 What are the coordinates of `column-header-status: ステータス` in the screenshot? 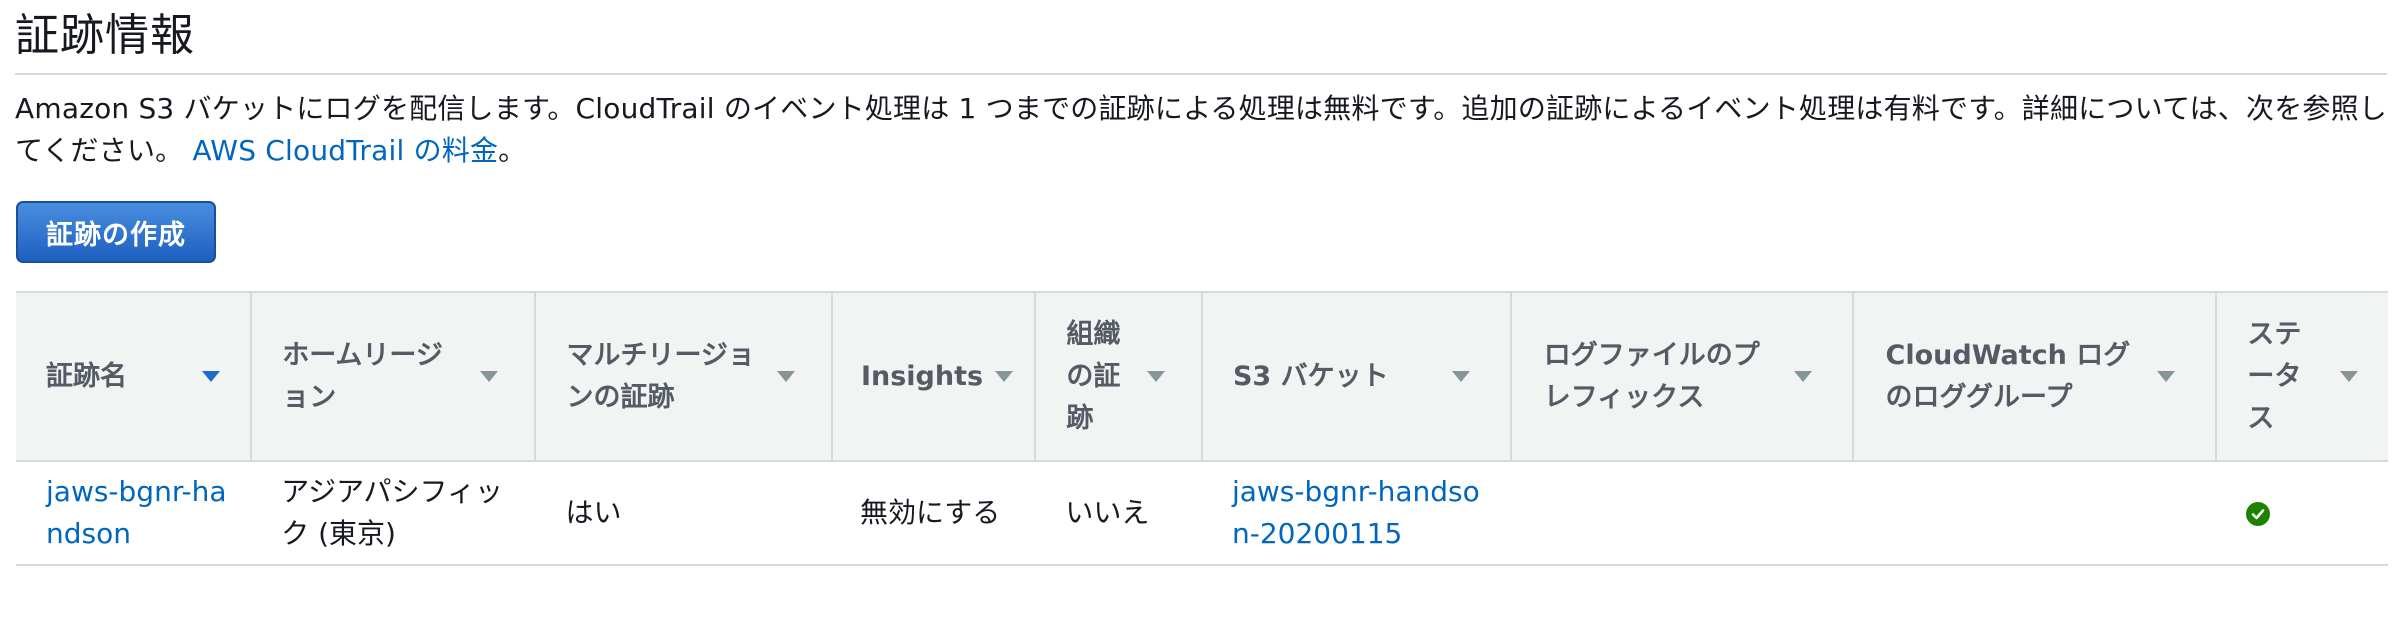 It's located at (2301, 376).